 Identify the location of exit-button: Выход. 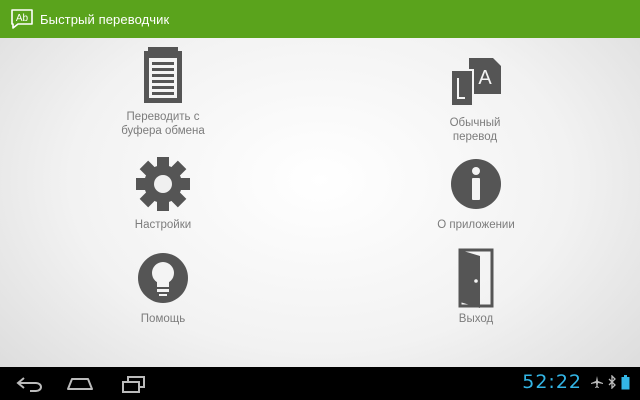
(476, 287).